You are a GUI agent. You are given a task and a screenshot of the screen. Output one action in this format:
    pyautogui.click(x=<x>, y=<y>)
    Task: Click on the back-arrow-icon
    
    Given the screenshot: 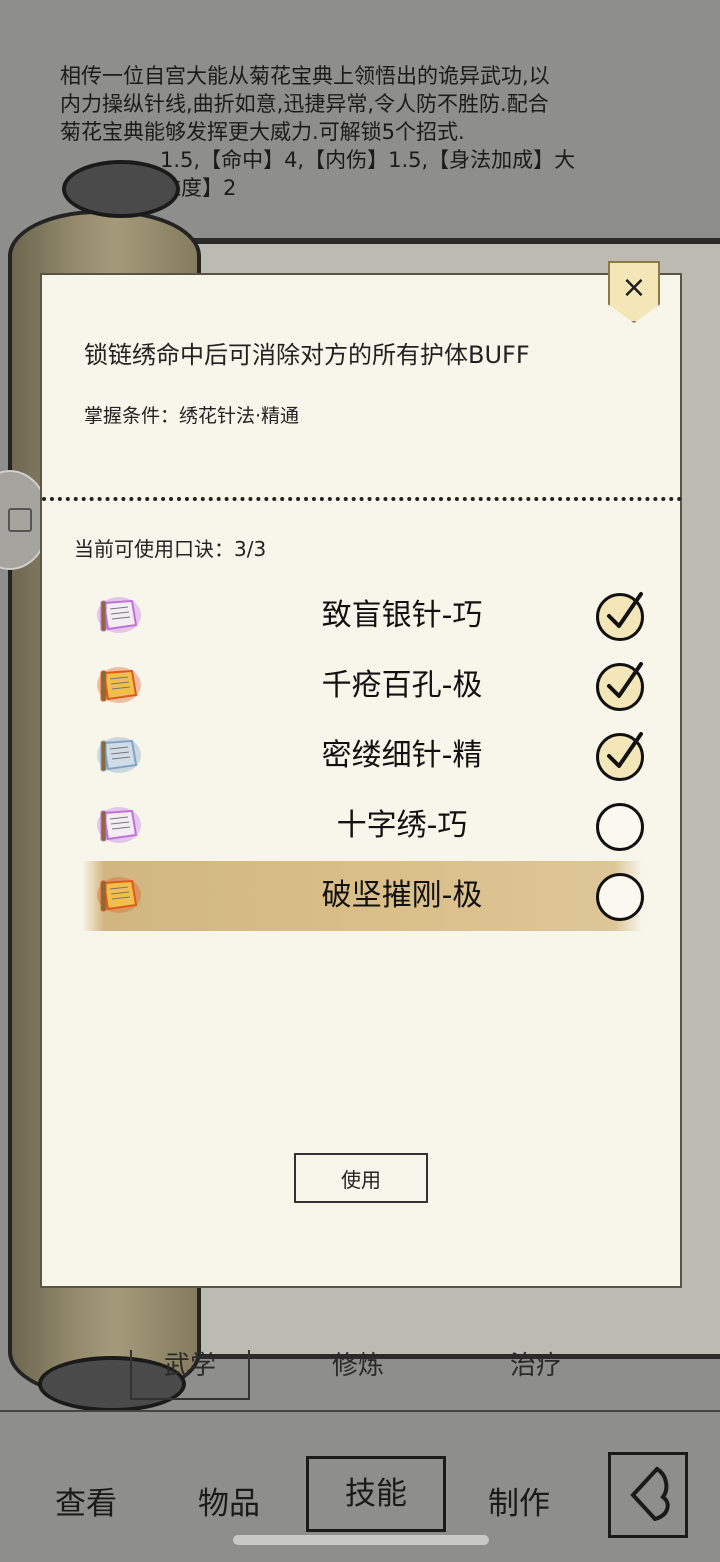 What is the action you would take?
    pyautogui.click(x=650, y=1494)
    